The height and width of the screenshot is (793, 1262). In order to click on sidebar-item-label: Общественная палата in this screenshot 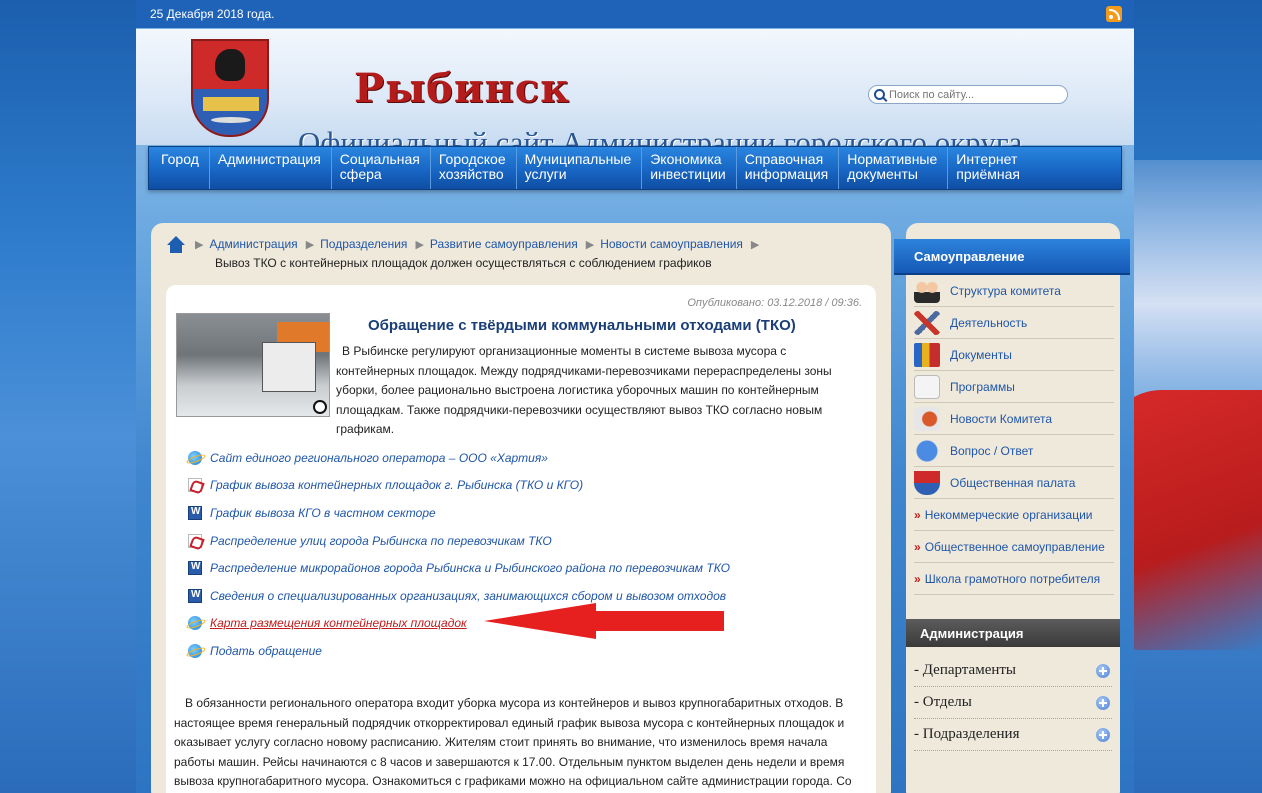, I will do `click(1012, 483)`.